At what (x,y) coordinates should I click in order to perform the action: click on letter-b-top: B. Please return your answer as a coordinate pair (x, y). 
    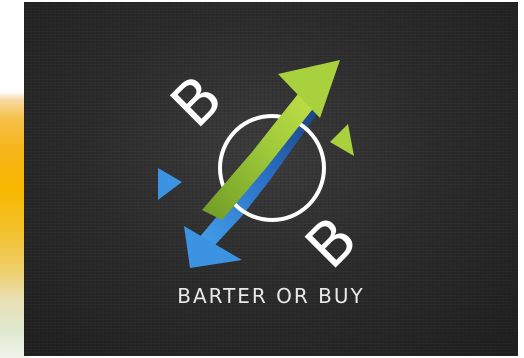
    Looking at the image, I should click on (197, 102).